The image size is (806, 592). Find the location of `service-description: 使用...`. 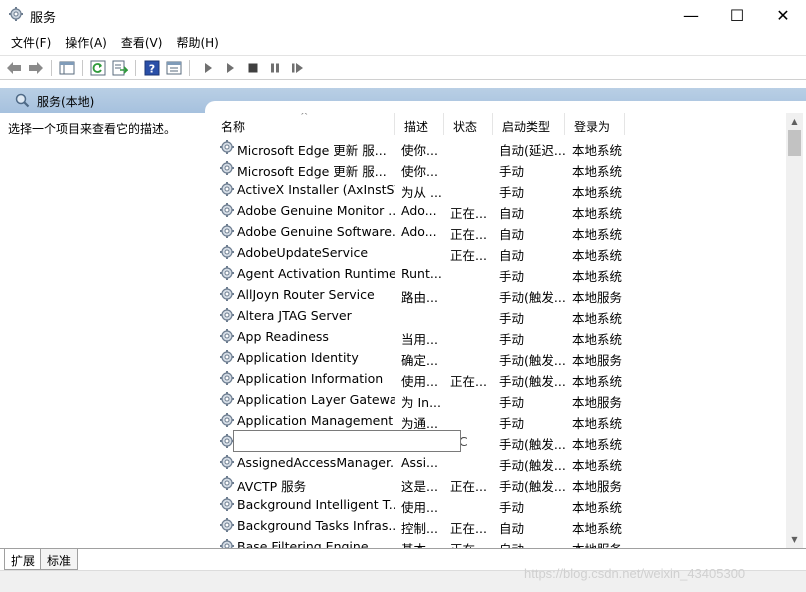

service-description: 使用... is located at coordinates (419, 507).